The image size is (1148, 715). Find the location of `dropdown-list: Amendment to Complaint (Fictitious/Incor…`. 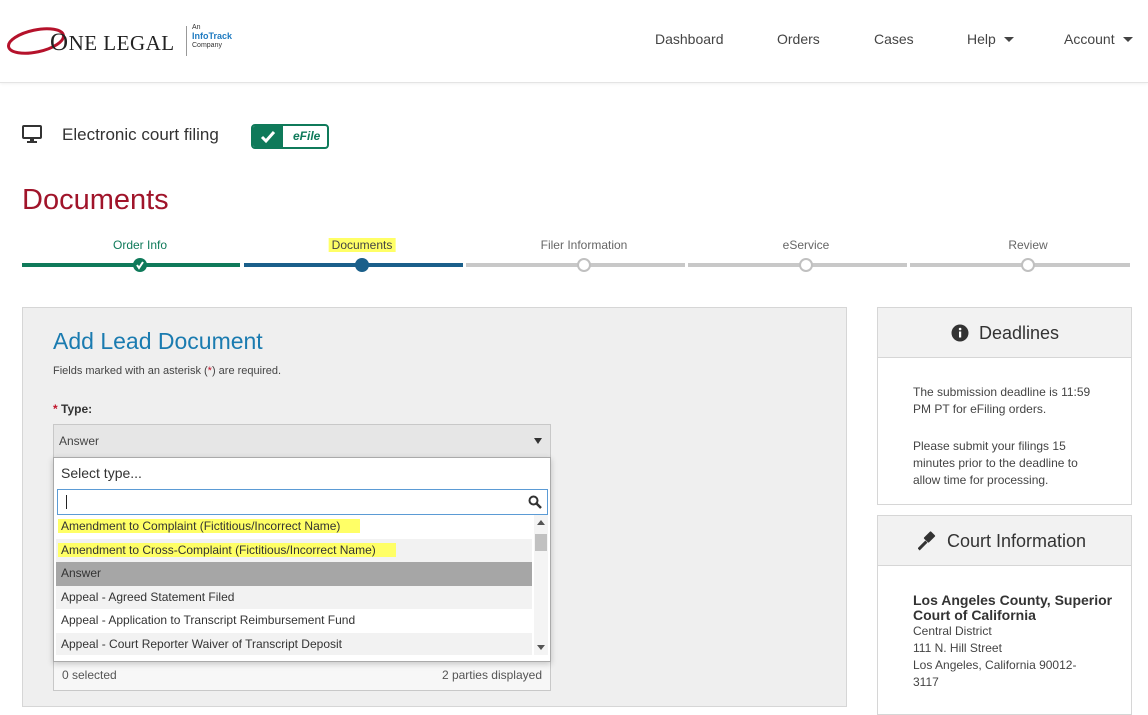

dropdown-list: Amendment to Complaint (Fictitious/Incor… is located at coordinates (294, 585).